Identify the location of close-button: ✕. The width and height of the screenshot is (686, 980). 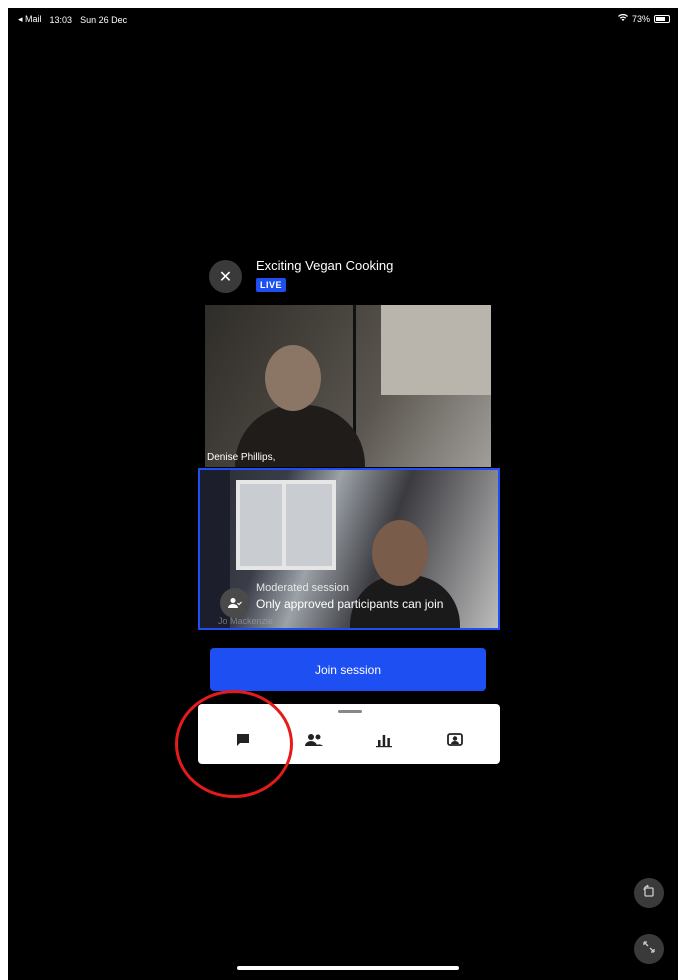
(225, 276).